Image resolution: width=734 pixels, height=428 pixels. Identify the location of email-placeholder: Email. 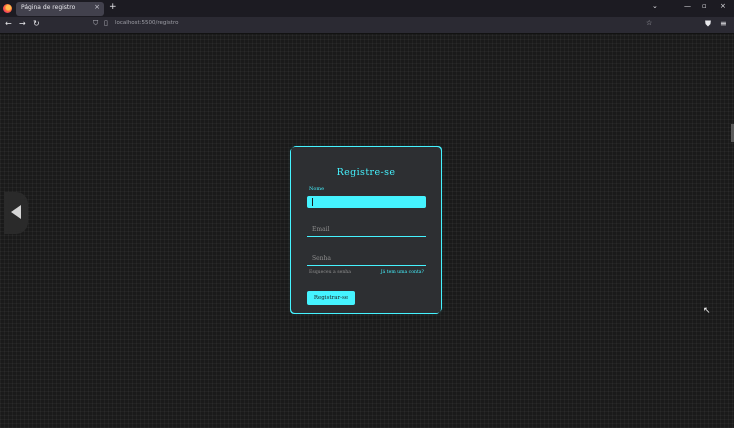
(321, 229).